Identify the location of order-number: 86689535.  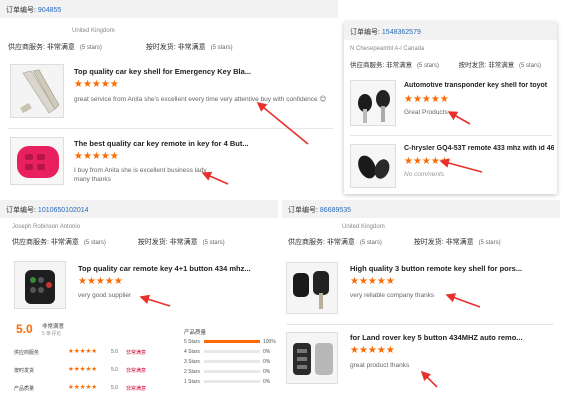
(335, 210).